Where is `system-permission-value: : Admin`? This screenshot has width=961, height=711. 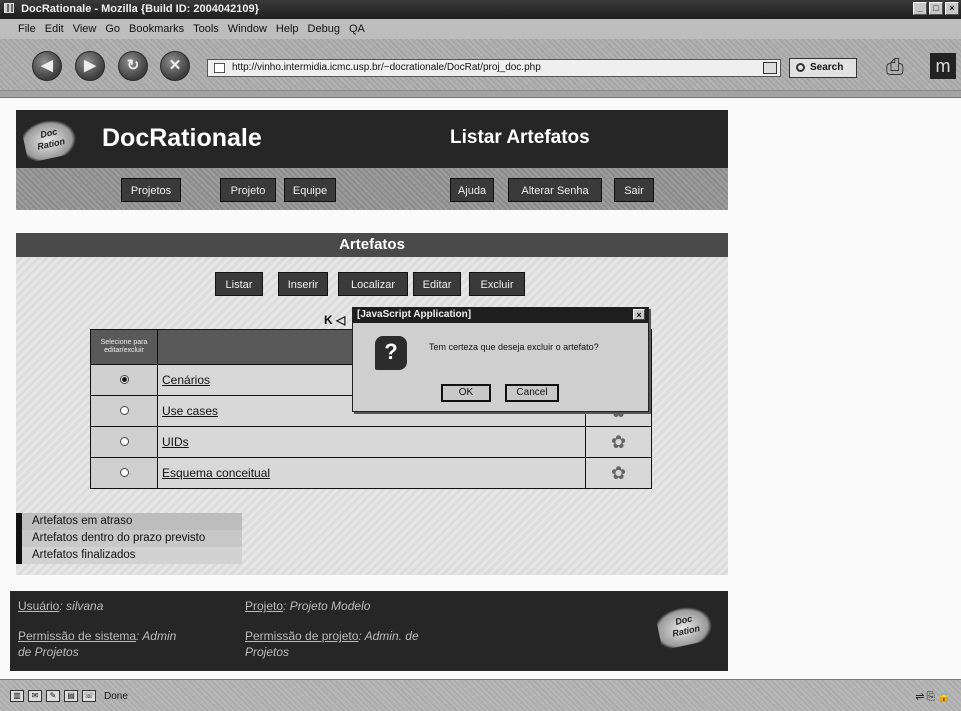 system-permission-value: : Admin is located at coordinates (156, 636).